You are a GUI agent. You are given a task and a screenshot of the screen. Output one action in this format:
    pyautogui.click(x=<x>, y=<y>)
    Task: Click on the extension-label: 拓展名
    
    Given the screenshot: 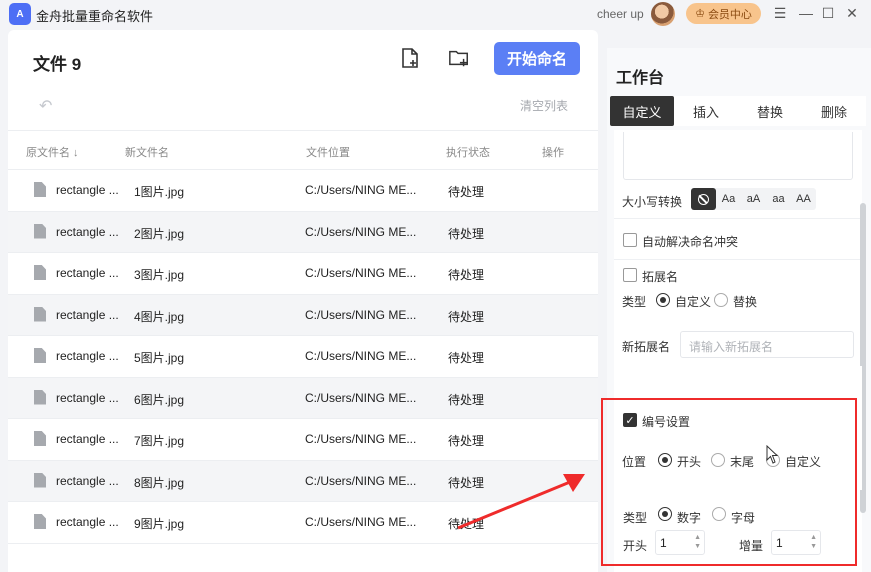 What is the action you would take?
    pyautogui.click(x=660, y=277)
    